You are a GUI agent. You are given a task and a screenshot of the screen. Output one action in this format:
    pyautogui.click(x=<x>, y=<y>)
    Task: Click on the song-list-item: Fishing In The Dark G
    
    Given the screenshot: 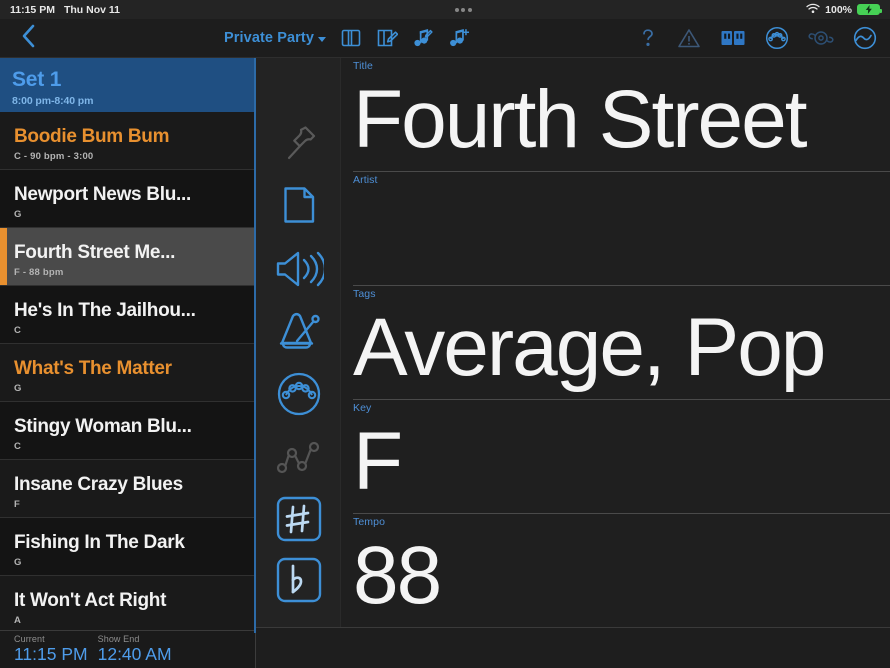 What is the action you would take?
    pyautogui.click(x=127, y=547)
    